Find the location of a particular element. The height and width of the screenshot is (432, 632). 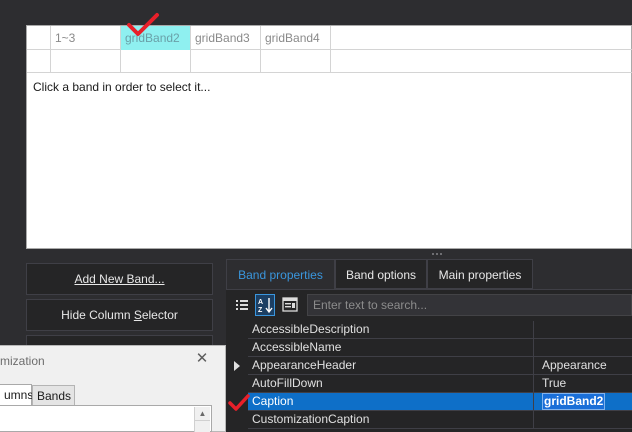

property-name: AutoFillDown is located at coordinates (287, 383).